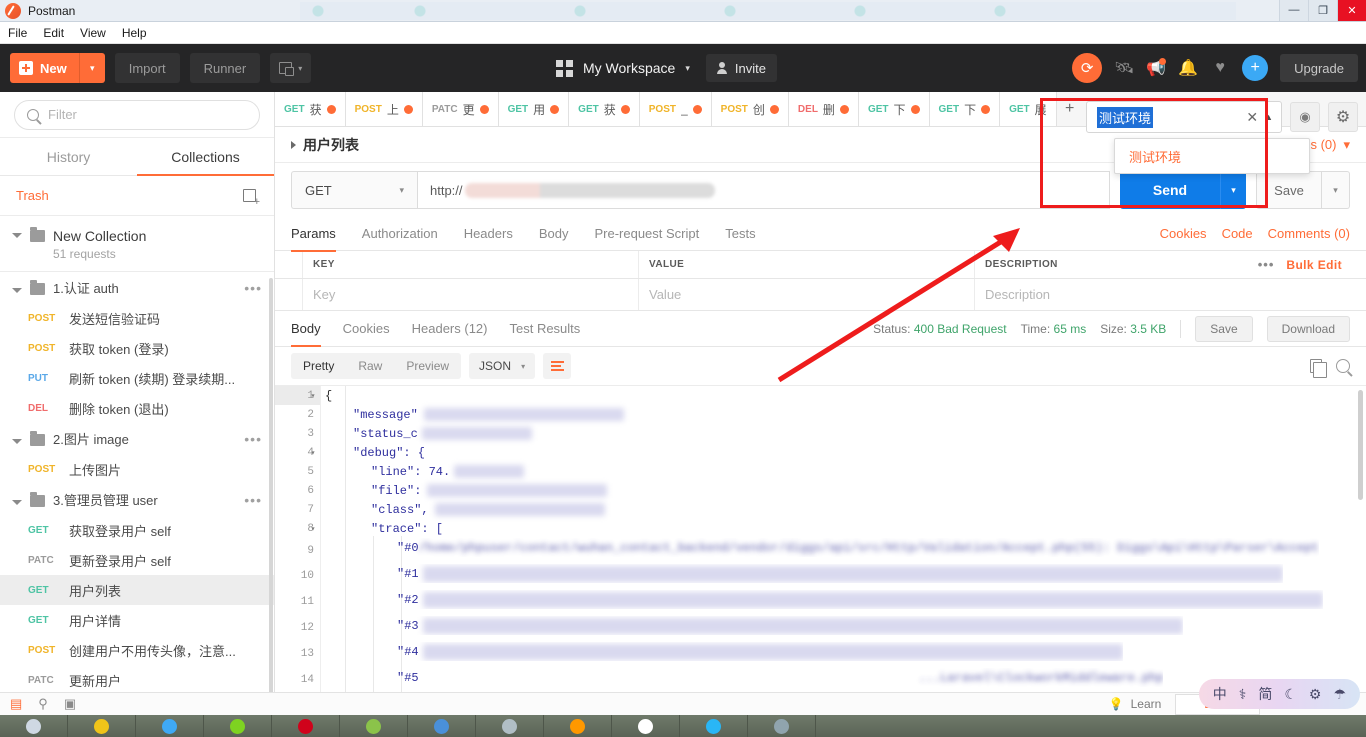  Describe the element at coordinates (1220, 694) in the screenshot. I see `ime-language-icon: 中` at that location.